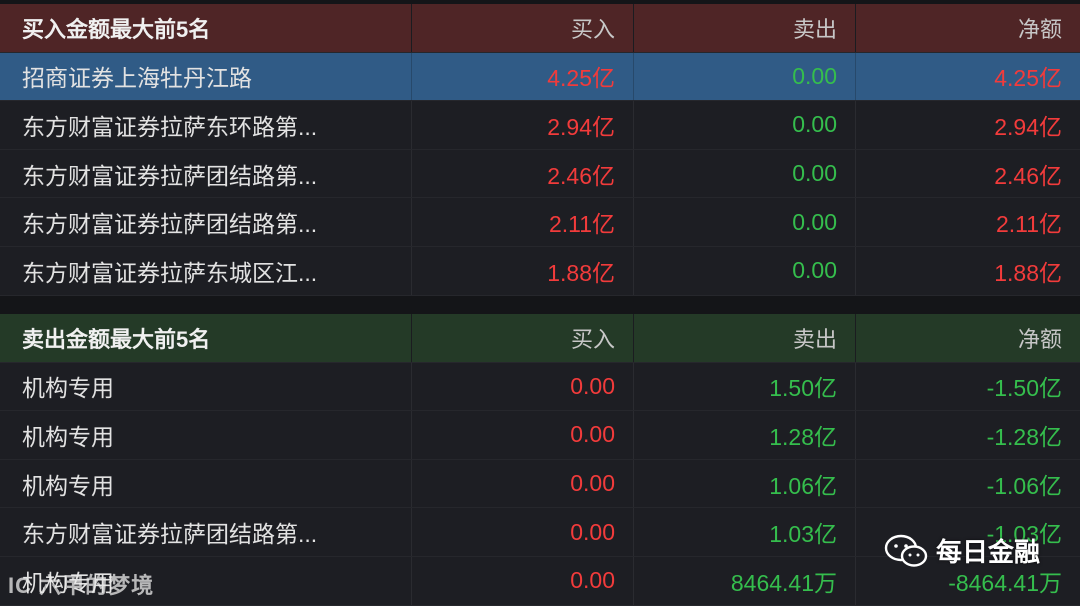 The height and width of the screenshot is (606, 1080). I want to click on table-row: 东方财富证券拉萨团结路第... 2.46亿 0.00 2.46亿, so click(540, 174).